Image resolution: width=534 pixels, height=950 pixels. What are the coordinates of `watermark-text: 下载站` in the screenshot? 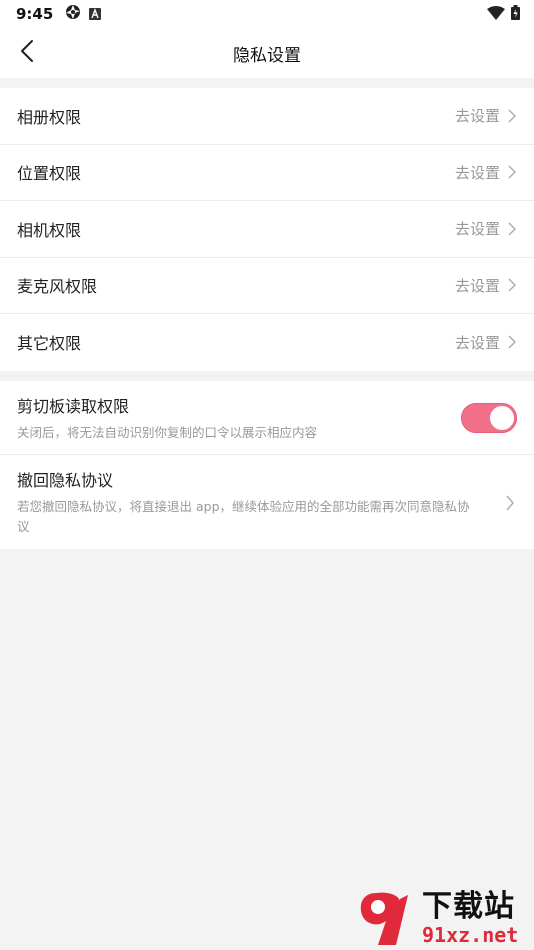 It's located at (468, 906).